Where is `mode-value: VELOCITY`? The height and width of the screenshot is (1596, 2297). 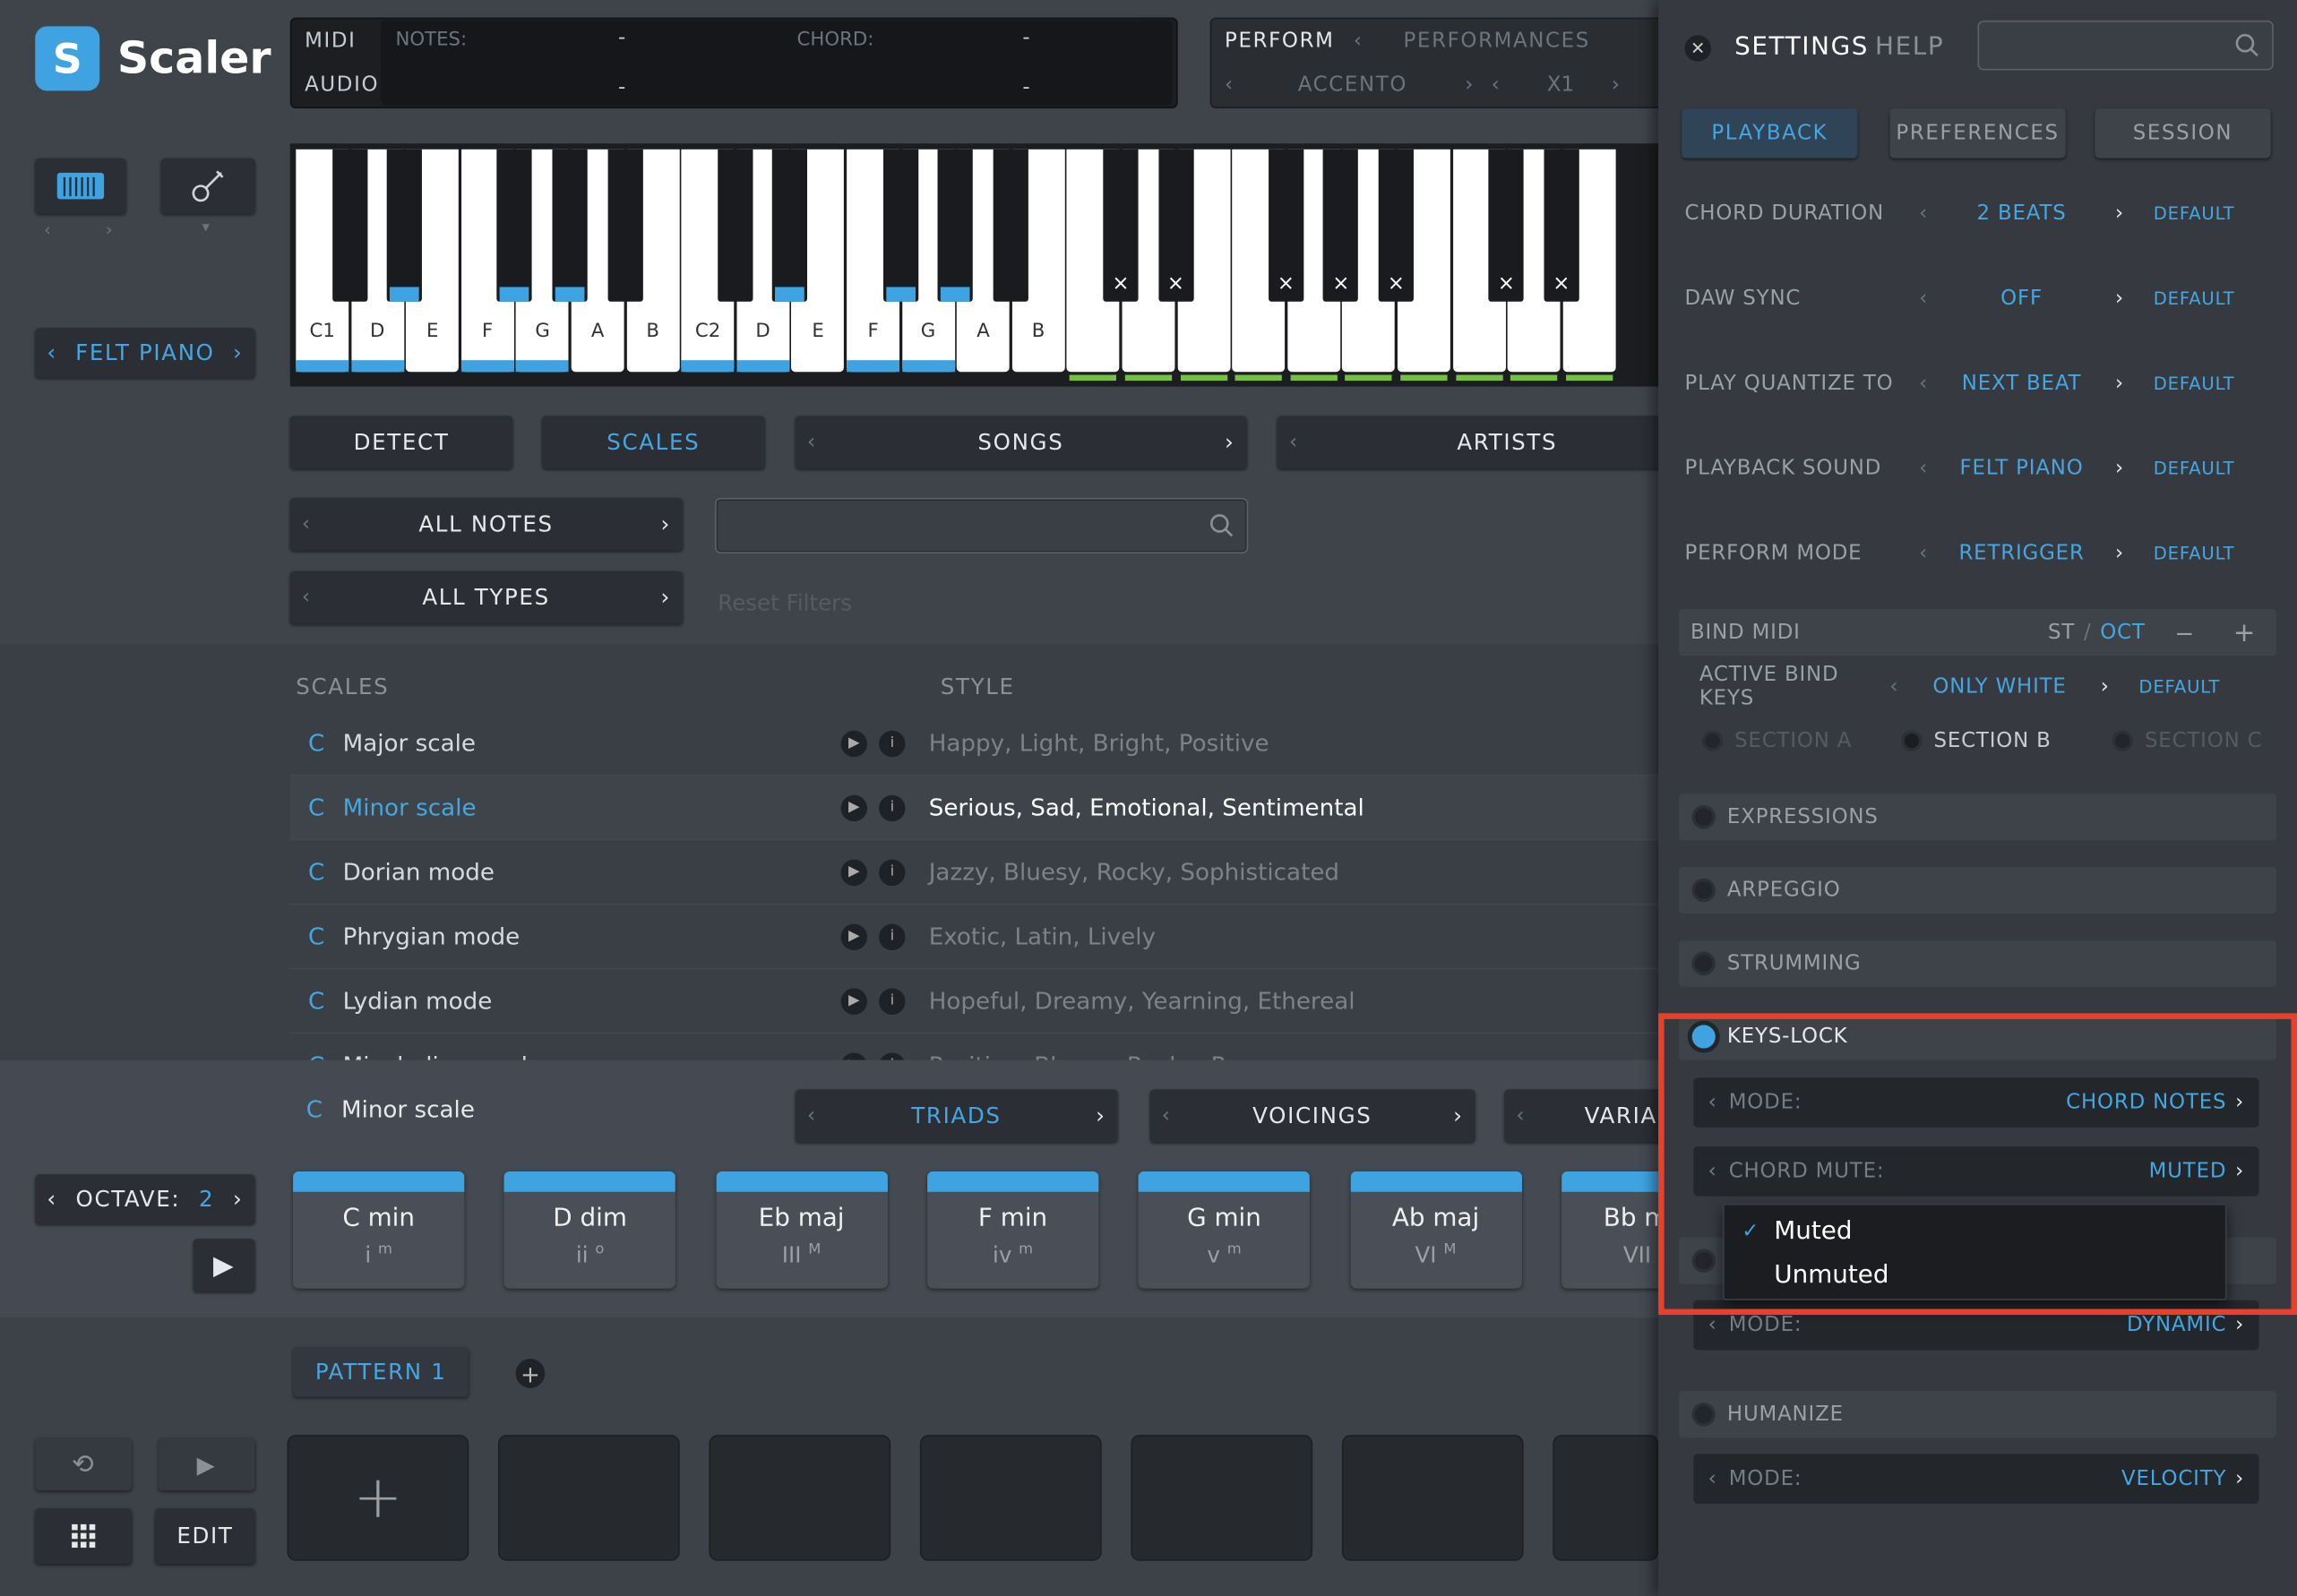
mode-value: VELOCITY is located at coordinates (2174, 1479).